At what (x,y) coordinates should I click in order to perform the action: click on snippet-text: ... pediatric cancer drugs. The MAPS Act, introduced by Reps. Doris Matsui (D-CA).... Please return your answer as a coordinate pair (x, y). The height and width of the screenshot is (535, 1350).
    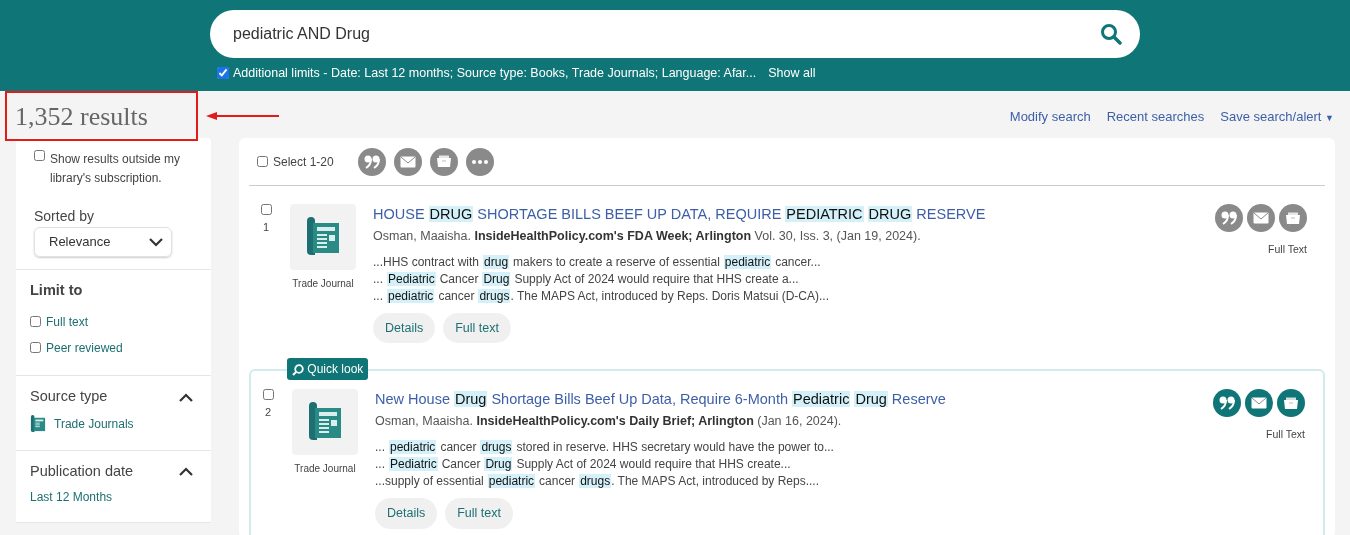
    Looking at the image, I should click on (601, 296).